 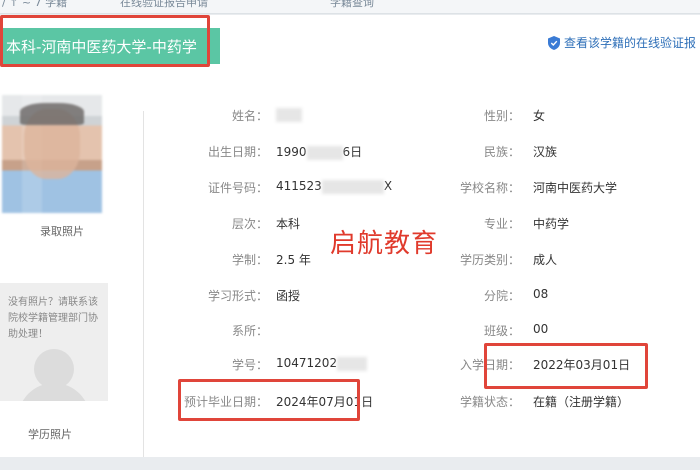 What do you see at coordinates (350, 463) in the screenshot?
I see `page-bottom-strip` at bounding box center [350, 463].